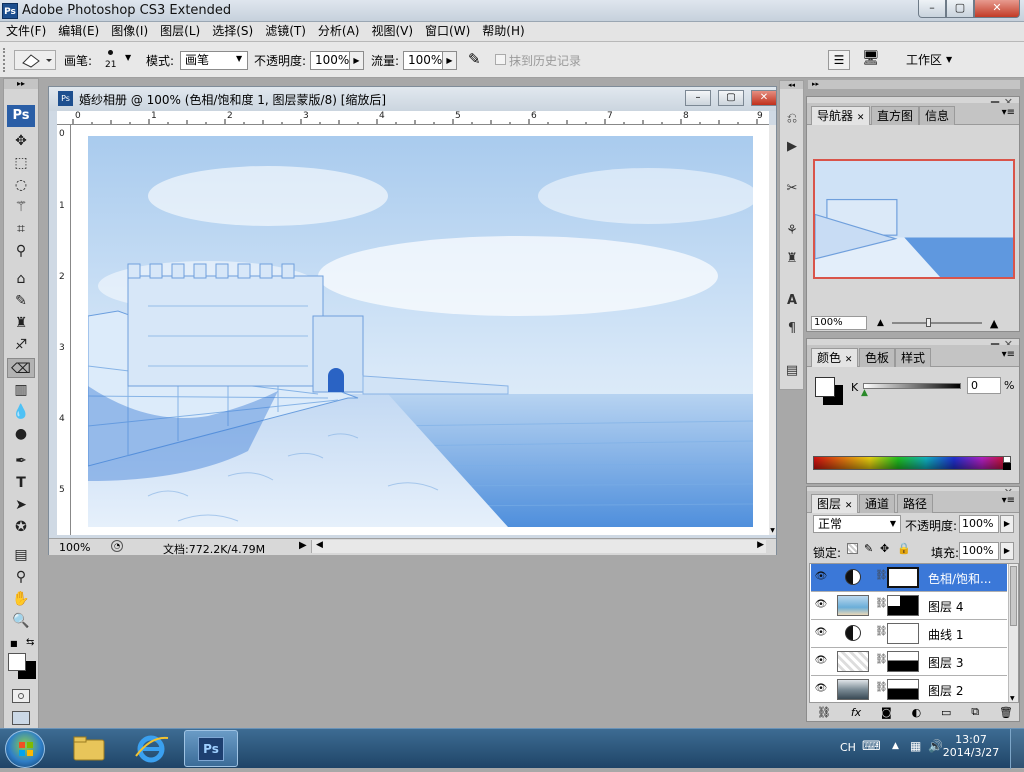 The width and height of the screenshot is (1024, 772). I want to click on opacity-value: 100%, so click(330, 60).